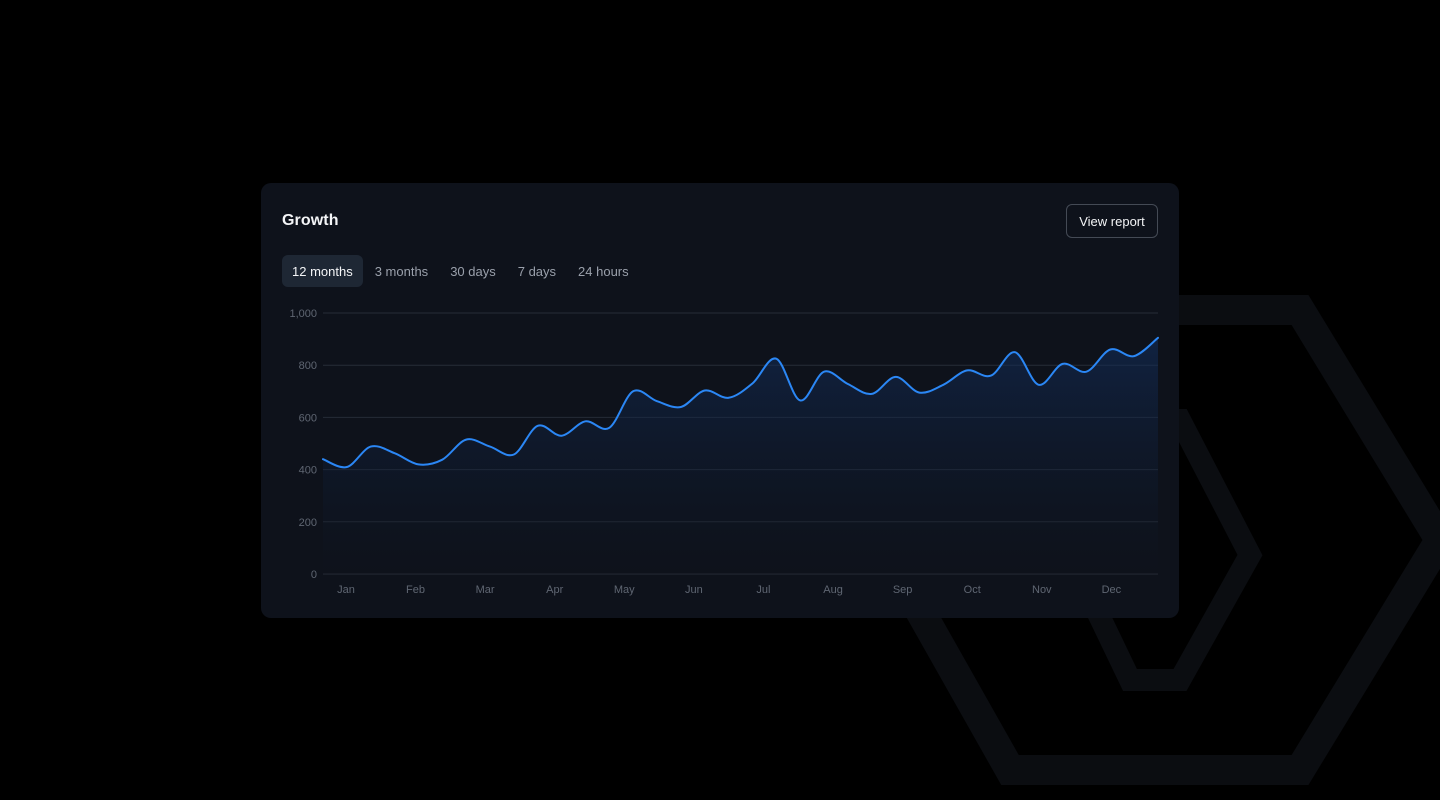 The image size is (1440, 800). Describe the element at coordinates (308, 366) in the screenshot. I see `y-tick-label: 800` at that location.